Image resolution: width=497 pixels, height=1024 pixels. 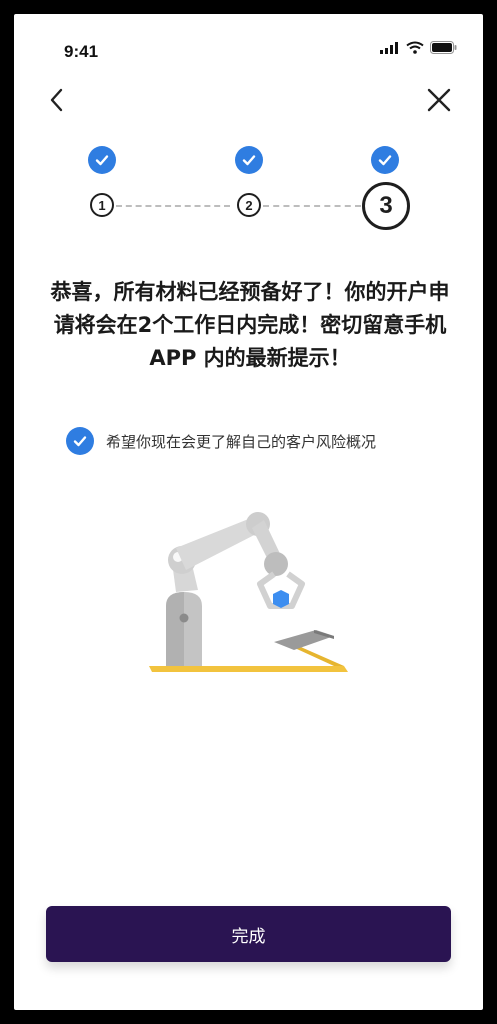 I want to click on robot-arm-illustration, so click(x=248, y=592).